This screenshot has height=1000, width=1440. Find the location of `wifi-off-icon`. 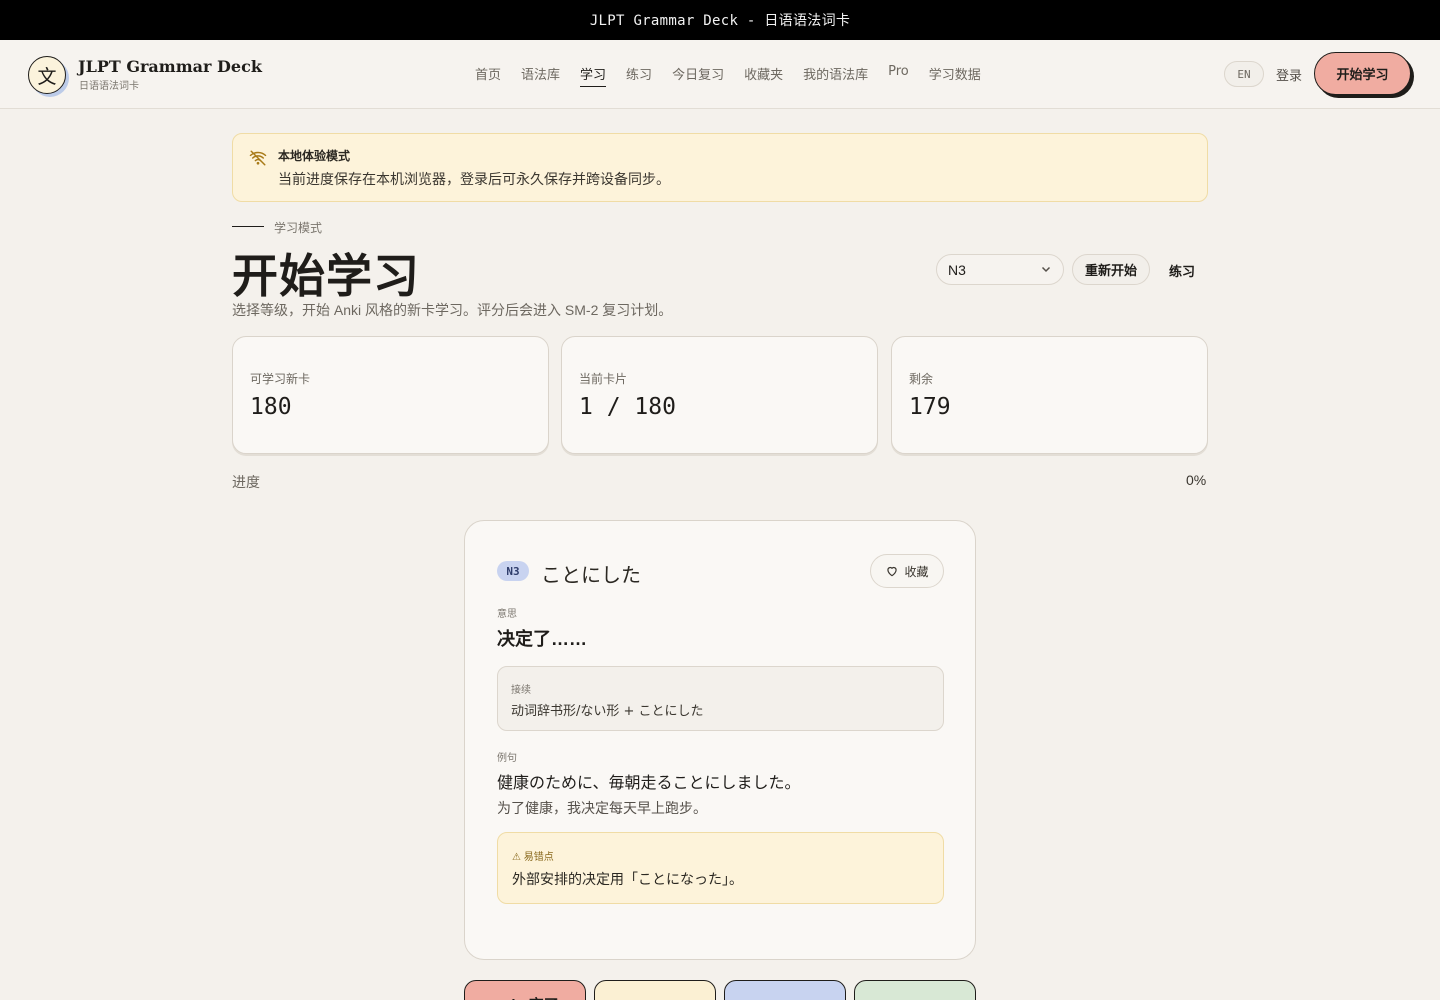

wifi-off-icon is located at coordinates (258, 158).